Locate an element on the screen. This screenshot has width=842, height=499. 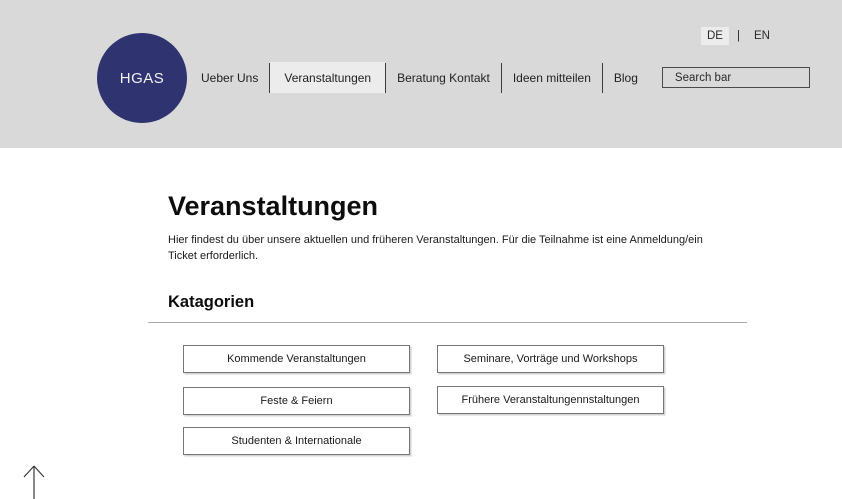
scroll-to-top-arrow is located at coordinates (34, 480).